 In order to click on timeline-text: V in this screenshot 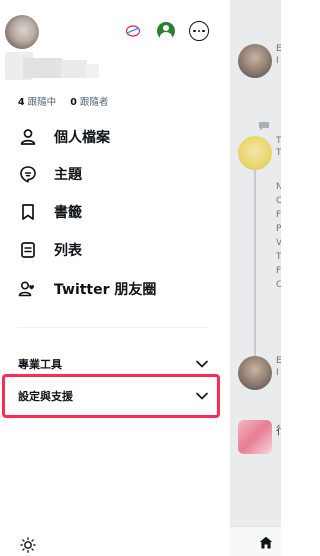, I will do `click(278, 243)`.